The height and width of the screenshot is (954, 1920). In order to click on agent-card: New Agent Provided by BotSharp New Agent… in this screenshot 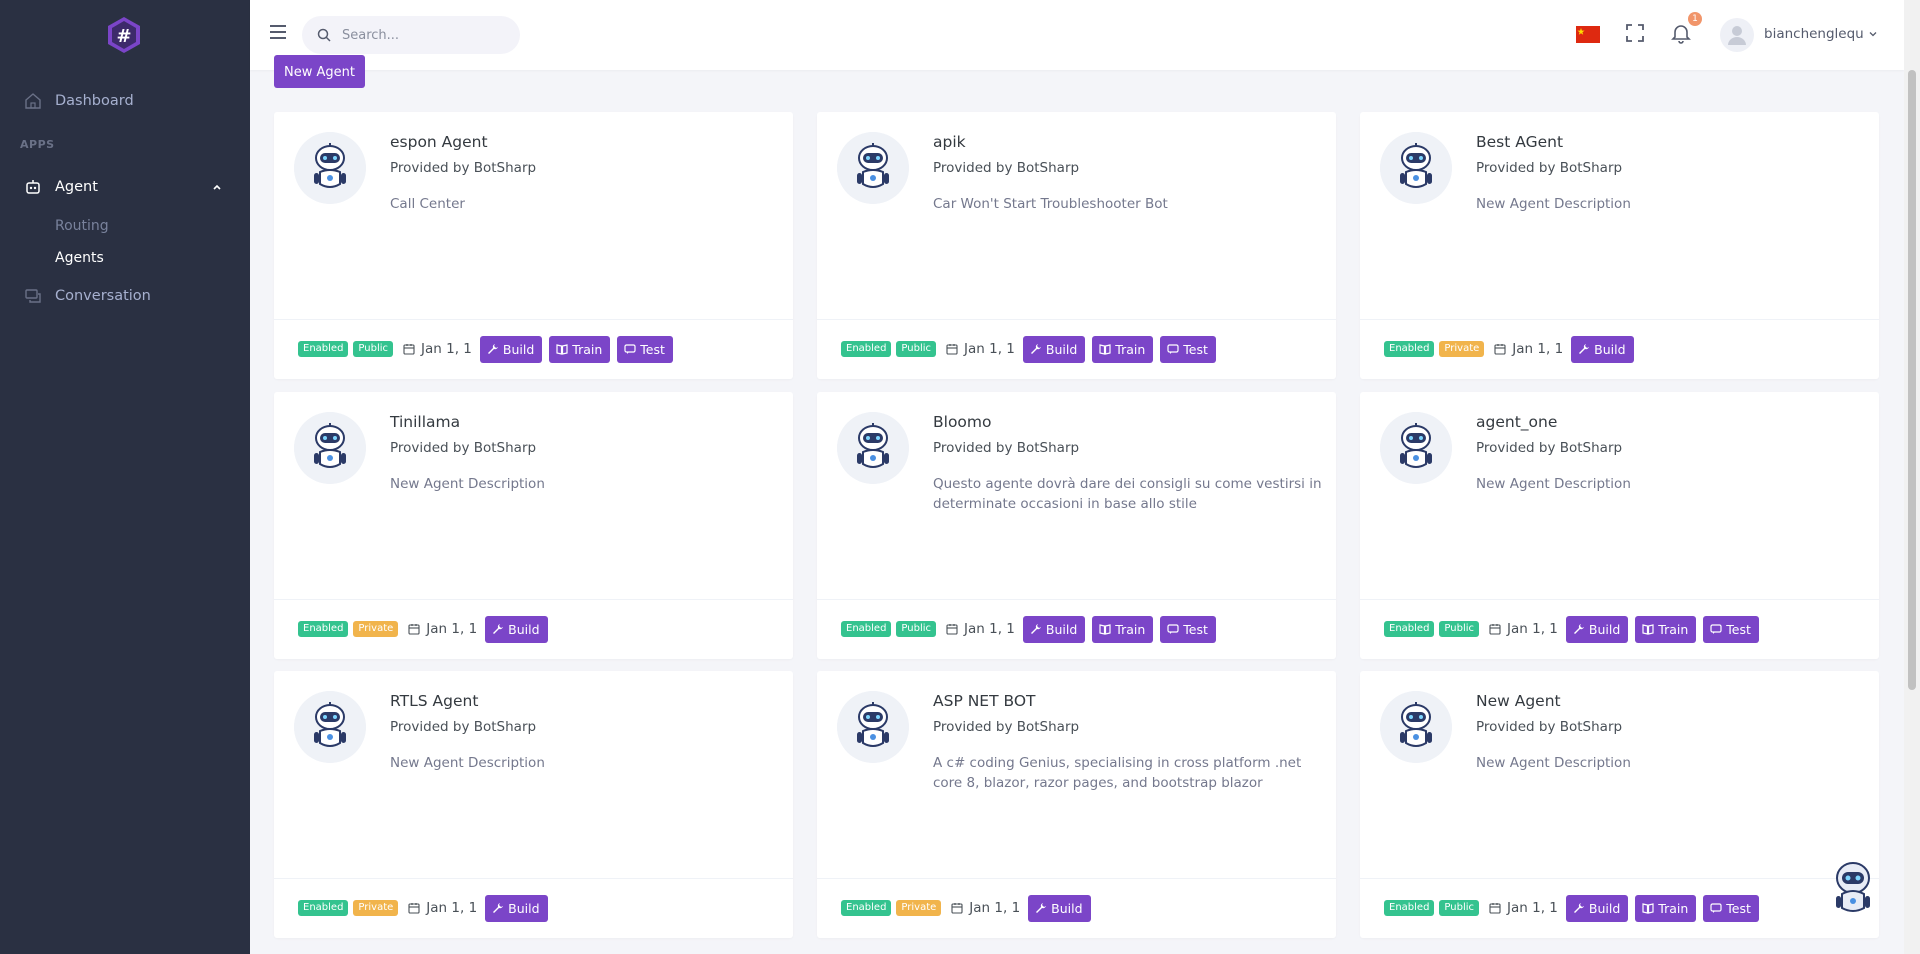, I will do `click(1619, 804)`.